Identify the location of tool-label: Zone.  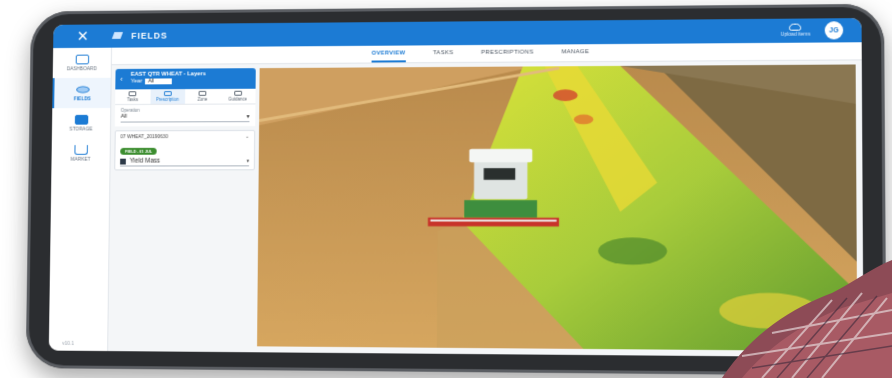
(202, 99).